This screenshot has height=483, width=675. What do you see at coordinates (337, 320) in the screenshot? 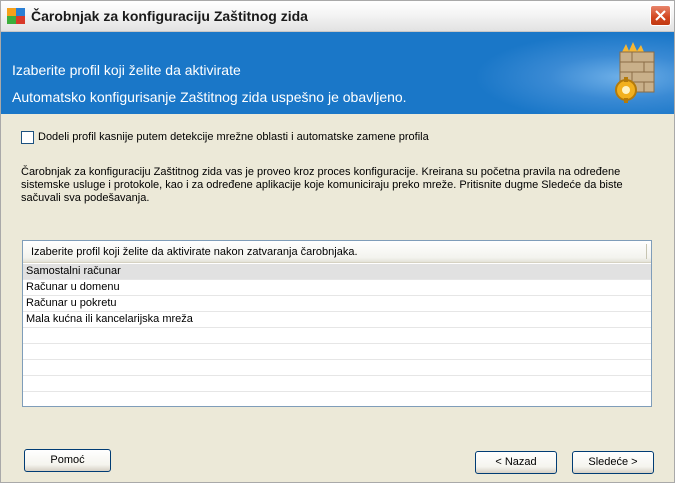
I see `profile-item-mala-kucna-mreza: Mala kućna ili kancelarijska mreža` at bounding box center [337, 320].